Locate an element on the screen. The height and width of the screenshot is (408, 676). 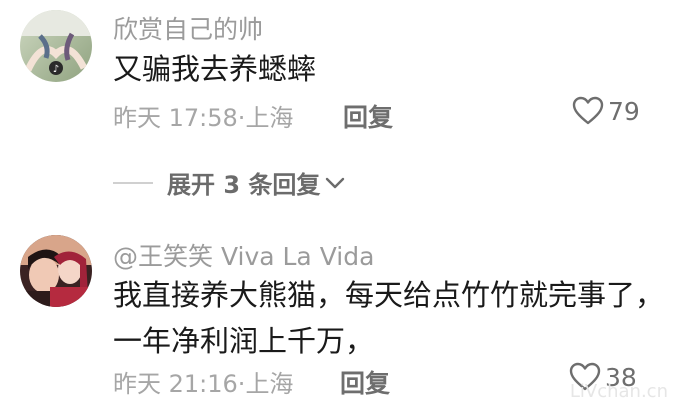
tiktok-avatar-icon: ♪ is located at coordinates (56, 46).